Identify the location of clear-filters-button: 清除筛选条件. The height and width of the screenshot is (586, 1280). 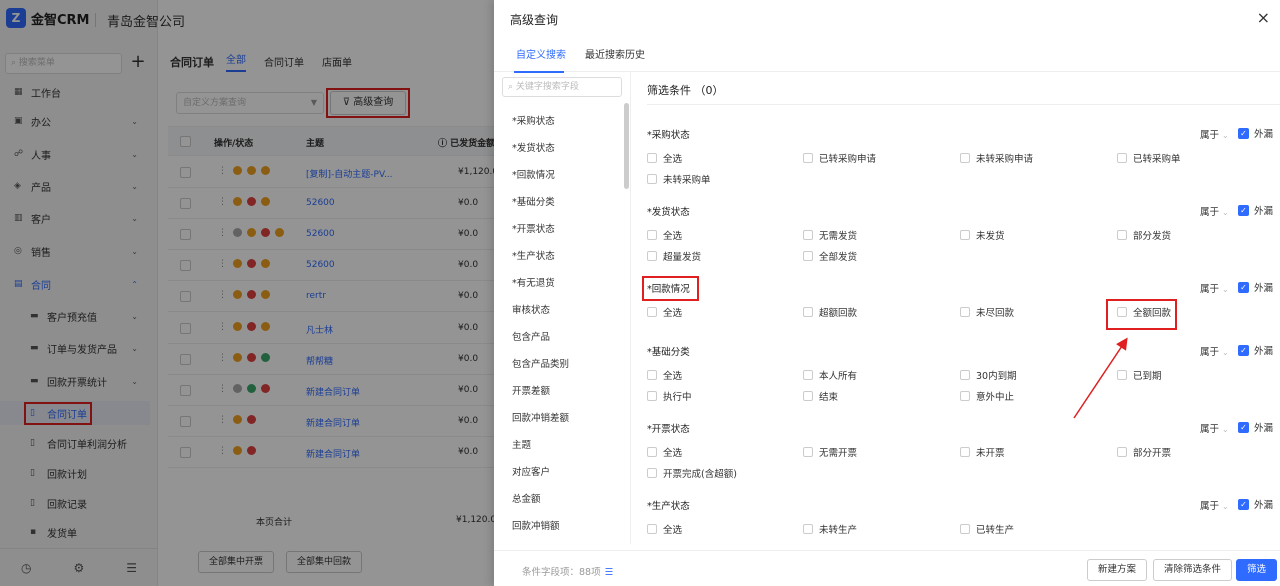
(1193, 570).